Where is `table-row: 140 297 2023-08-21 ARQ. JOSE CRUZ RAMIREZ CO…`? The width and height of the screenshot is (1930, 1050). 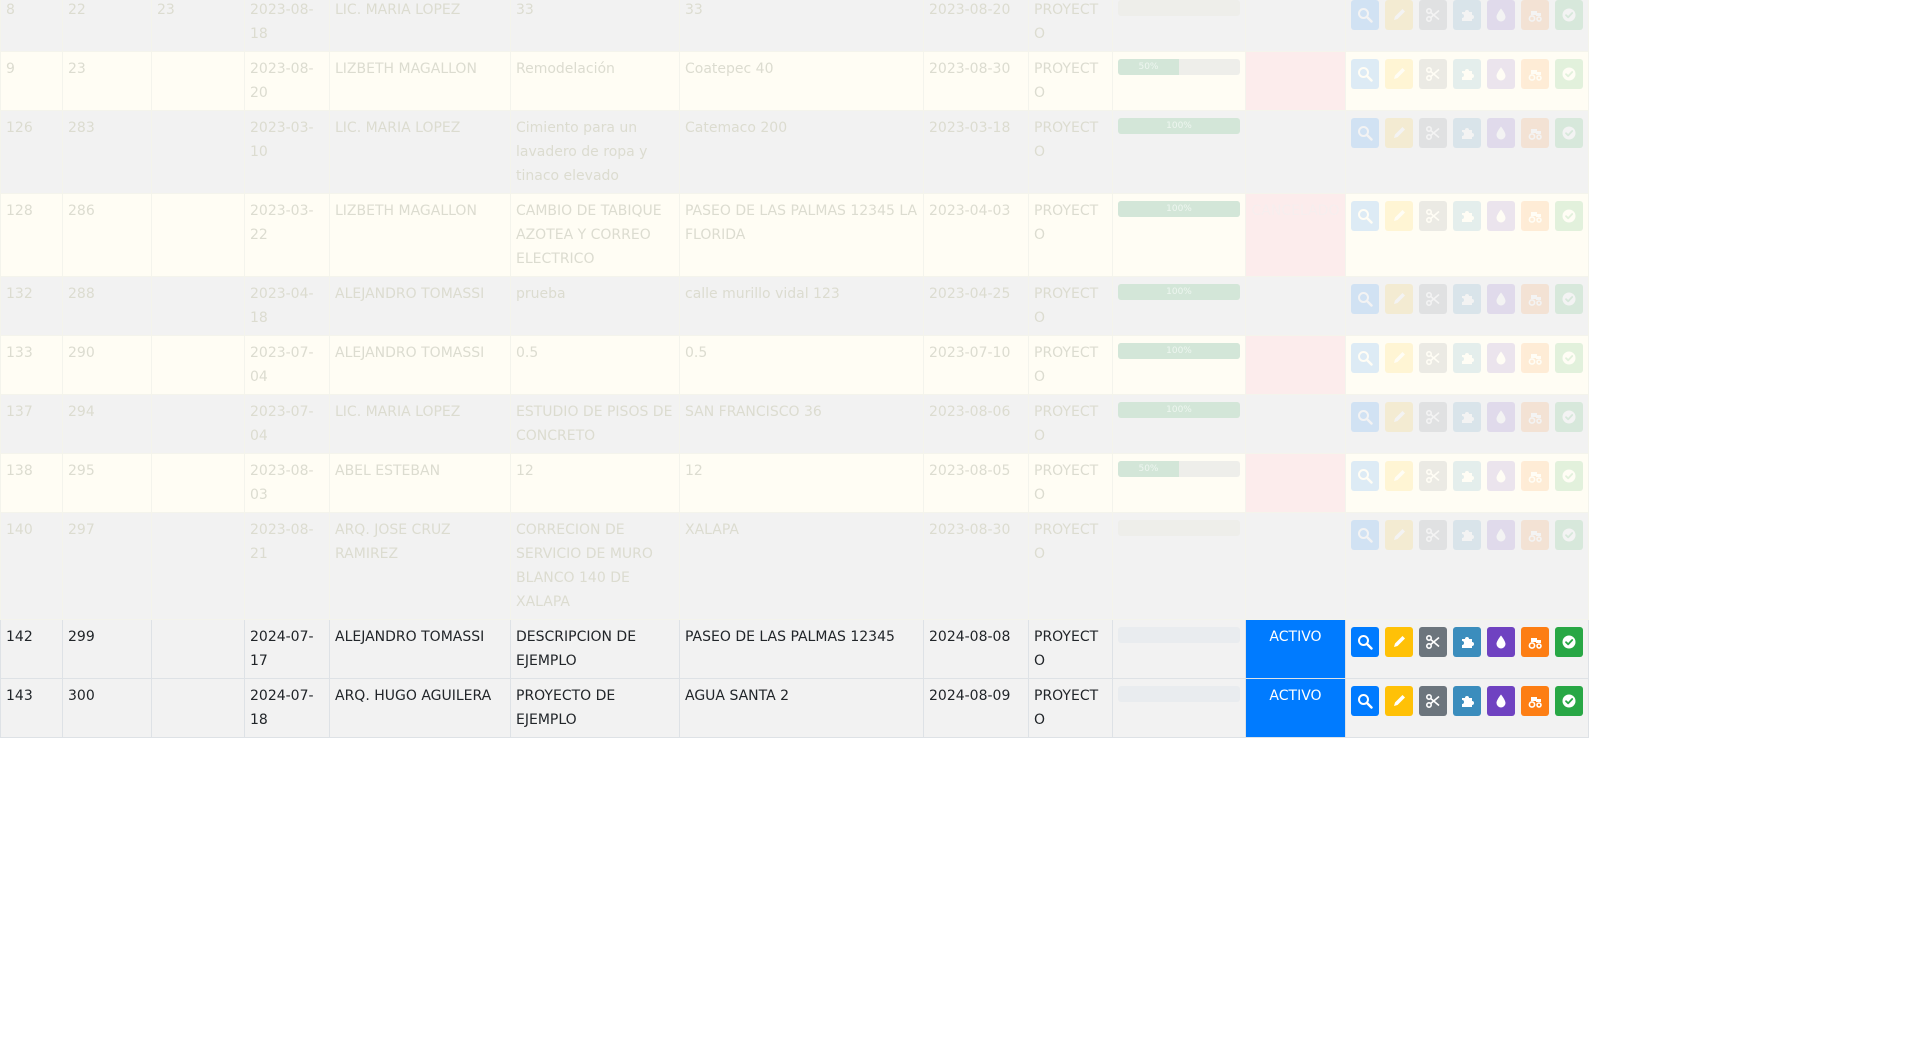 table-row: 140 297 2023-08-21 ARQ. JOSE CRUZ RAMIREZ CO… is located at coordinates (794, 566).